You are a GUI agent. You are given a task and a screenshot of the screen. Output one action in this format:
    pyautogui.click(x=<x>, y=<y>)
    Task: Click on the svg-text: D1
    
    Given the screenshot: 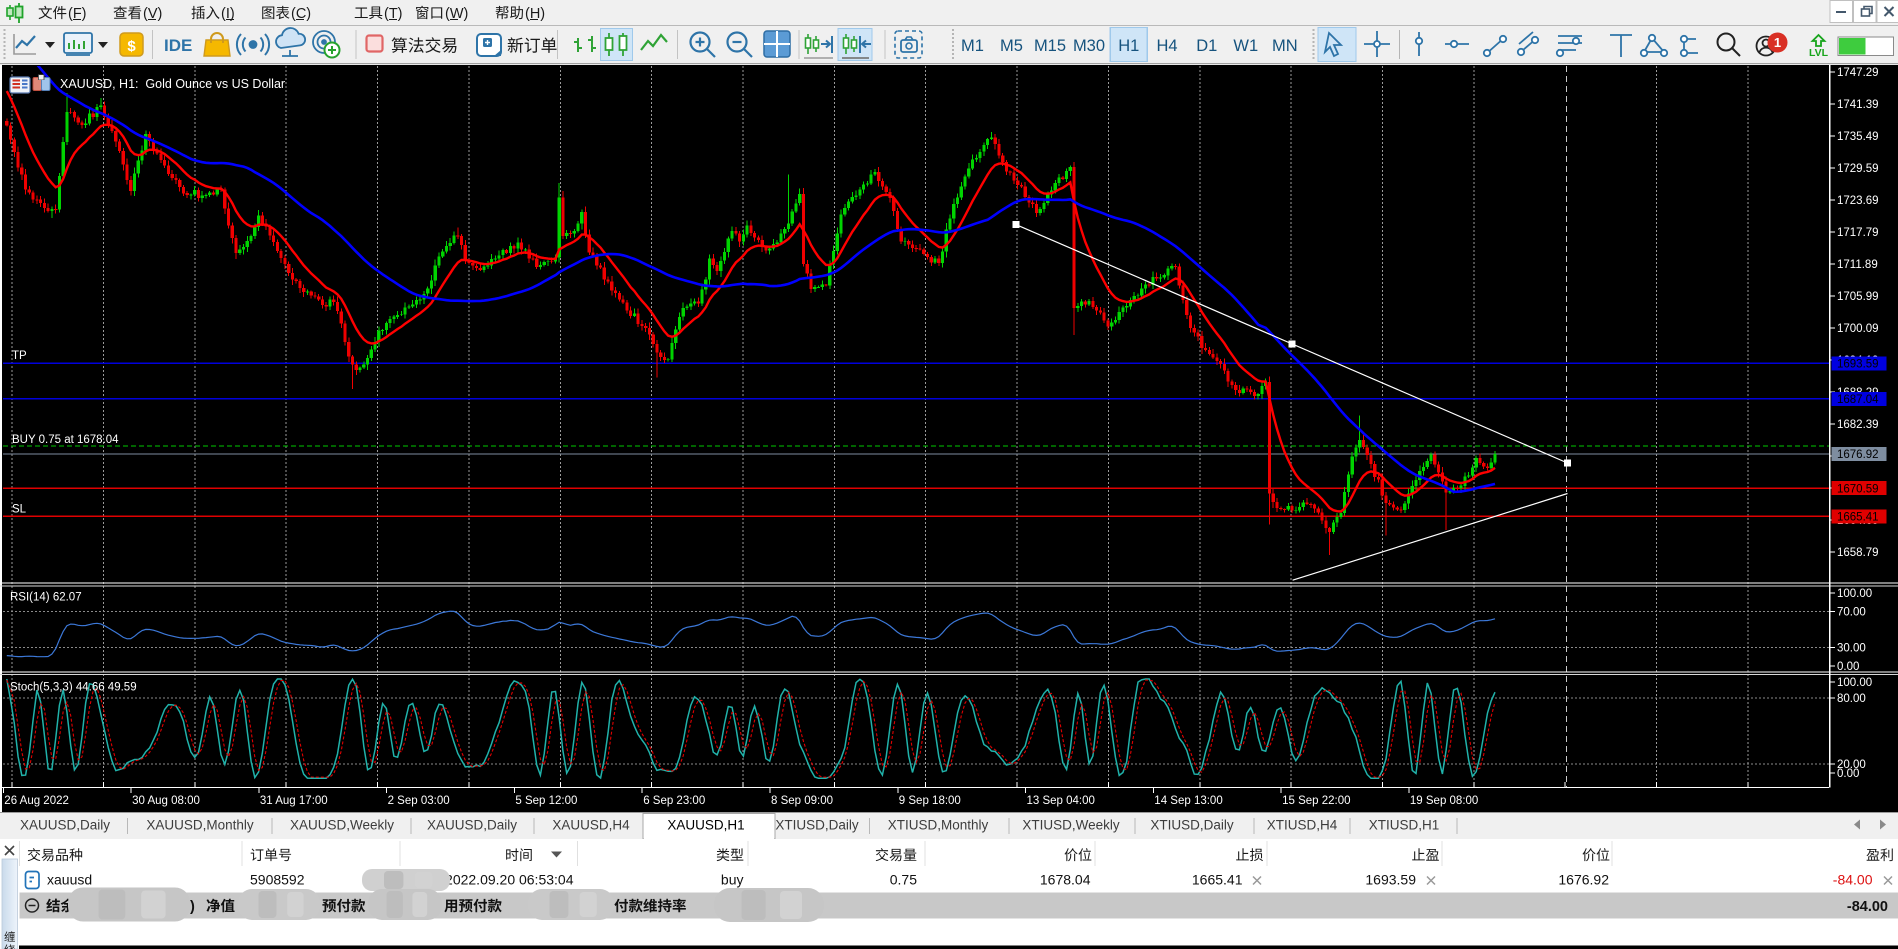 What is the action you would take?
    pyautogui.click(x=1206, y=46)
    